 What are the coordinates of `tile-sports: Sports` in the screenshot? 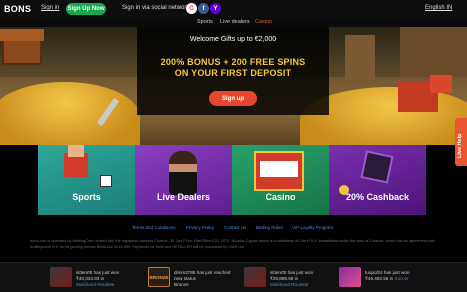 It's located at (86, 180).